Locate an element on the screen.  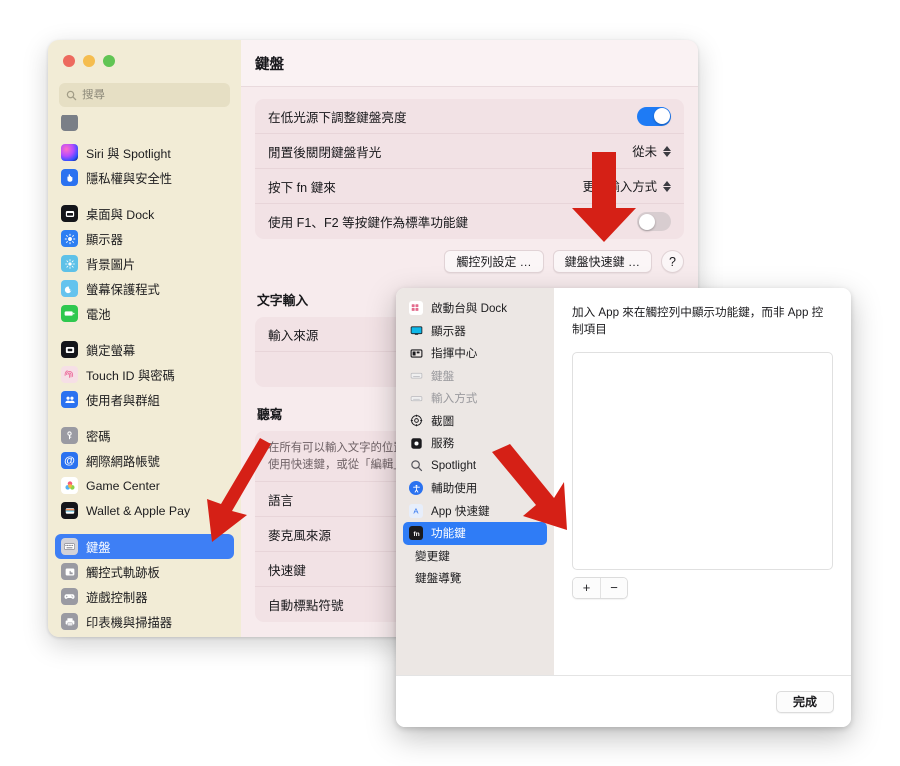
sidebar-item-label: 鍵盤 is located at coordinates (98, 547).